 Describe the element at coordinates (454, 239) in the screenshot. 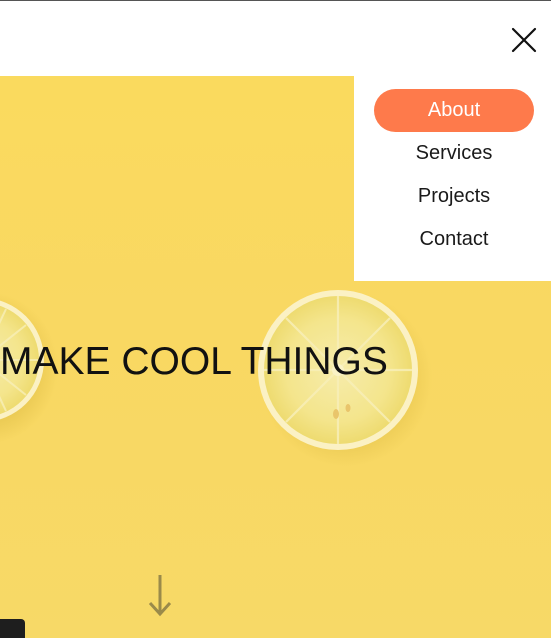

I see `nav-item-contact: Contact` at that location.